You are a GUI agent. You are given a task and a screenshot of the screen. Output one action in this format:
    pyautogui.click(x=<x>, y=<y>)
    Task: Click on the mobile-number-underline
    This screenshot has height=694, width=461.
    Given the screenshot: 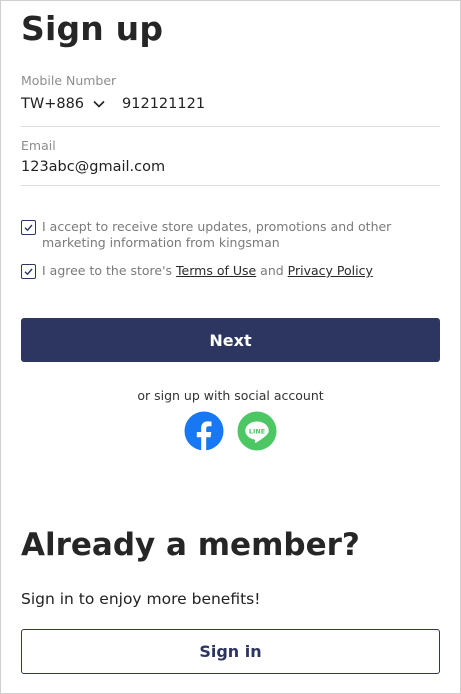 What is the action you would take?
    pyautogui.click(x=230, y=126)
    